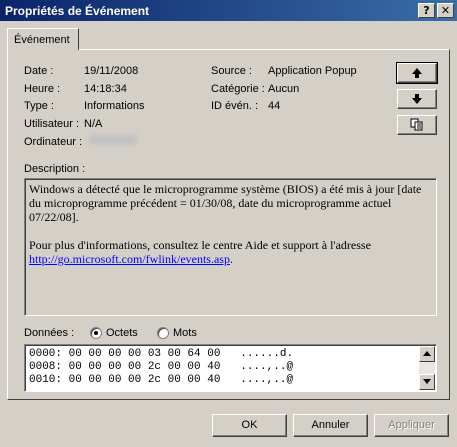  I want to click on time-value: 14:18:34, so click(105, 89).